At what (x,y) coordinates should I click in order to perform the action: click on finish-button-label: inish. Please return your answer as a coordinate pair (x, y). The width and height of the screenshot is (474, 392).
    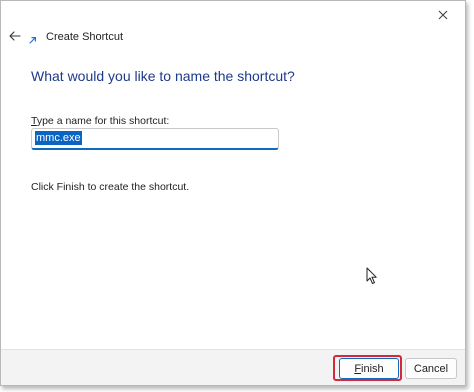
    Looking at the image, I should click on (372, 368).